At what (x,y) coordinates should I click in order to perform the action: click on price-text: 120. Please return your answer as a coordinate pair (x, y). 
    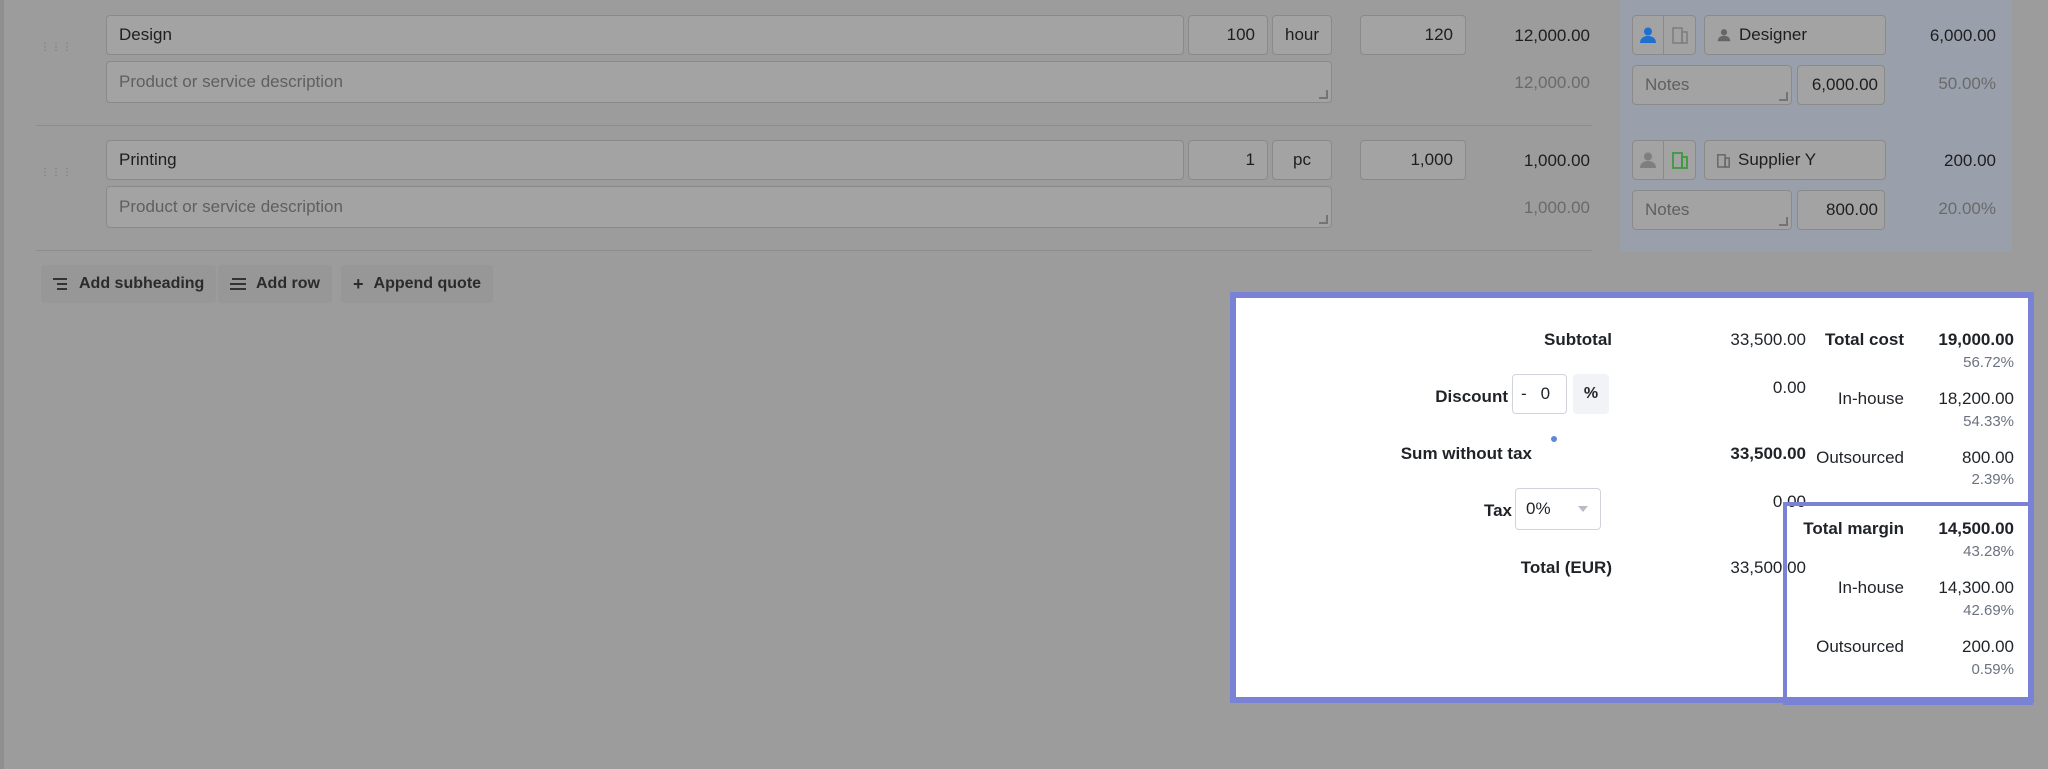
    Looking at the image, I should click on (1438, 34).